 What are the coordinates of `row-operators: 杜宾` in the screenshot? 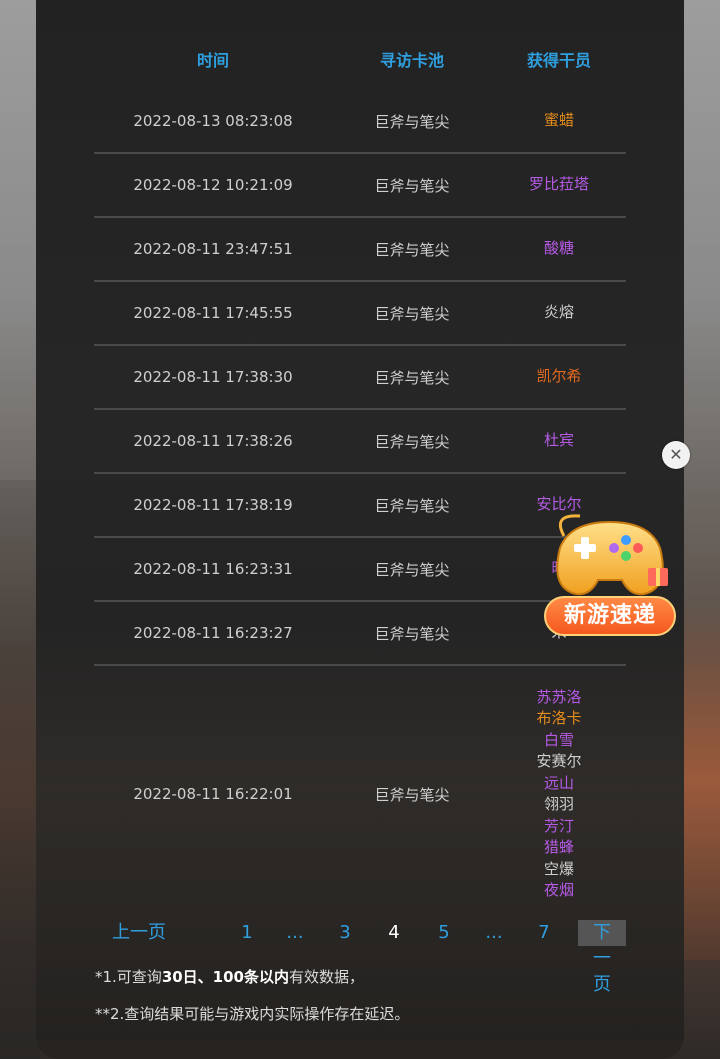 It's located at (559, 441).